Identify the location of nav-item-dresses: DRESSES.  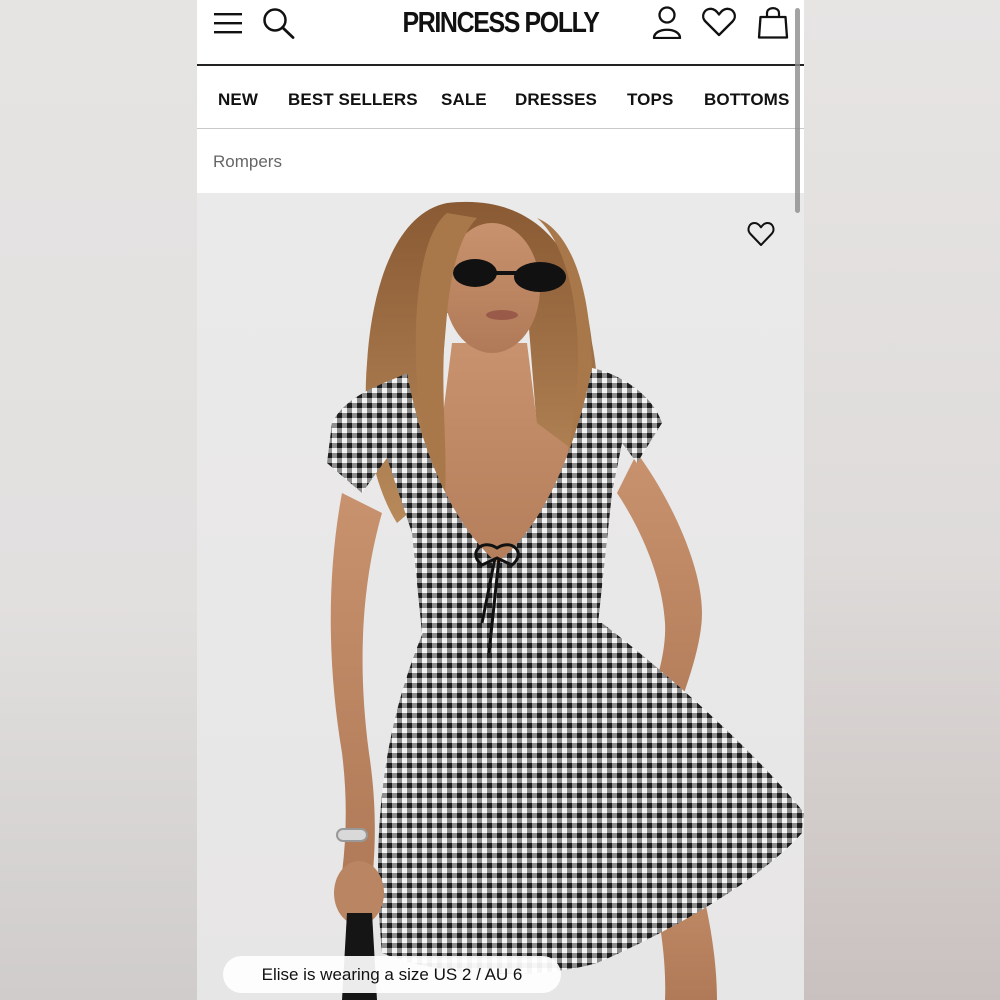
(556, 100).